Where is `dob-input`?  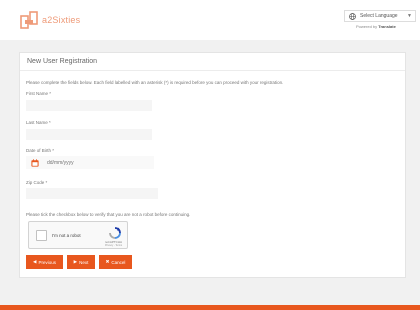
dob-input is located at coordinates (97, 162).